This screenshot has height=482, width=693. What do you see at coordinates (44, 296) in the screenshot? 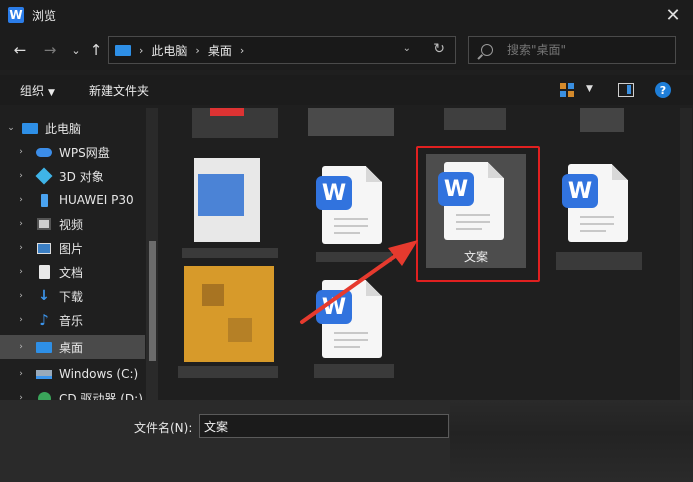
I see `download-icon: ↓` at bounding box center [44, 296].